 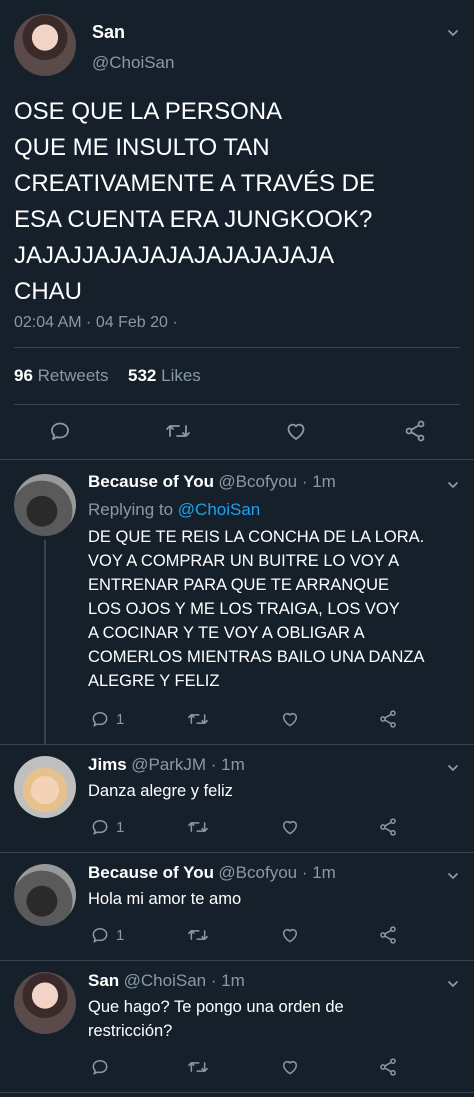 I want to click on reply-text: Hola mi amor te amo, so click(x=164, y=899).